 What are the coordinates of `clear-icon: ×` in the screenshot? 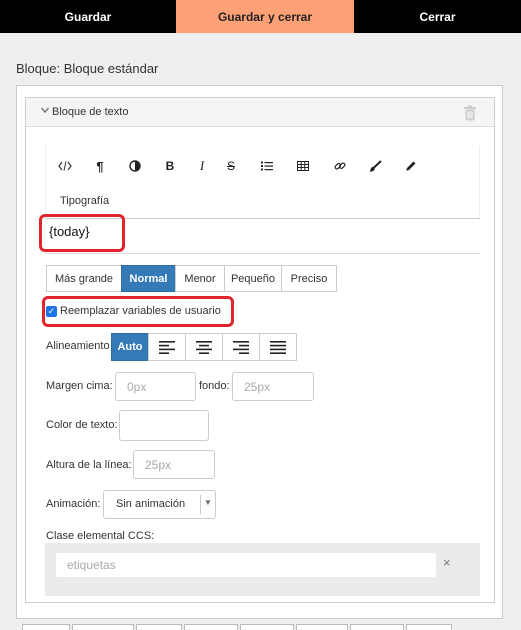 It's located at (447, 562).